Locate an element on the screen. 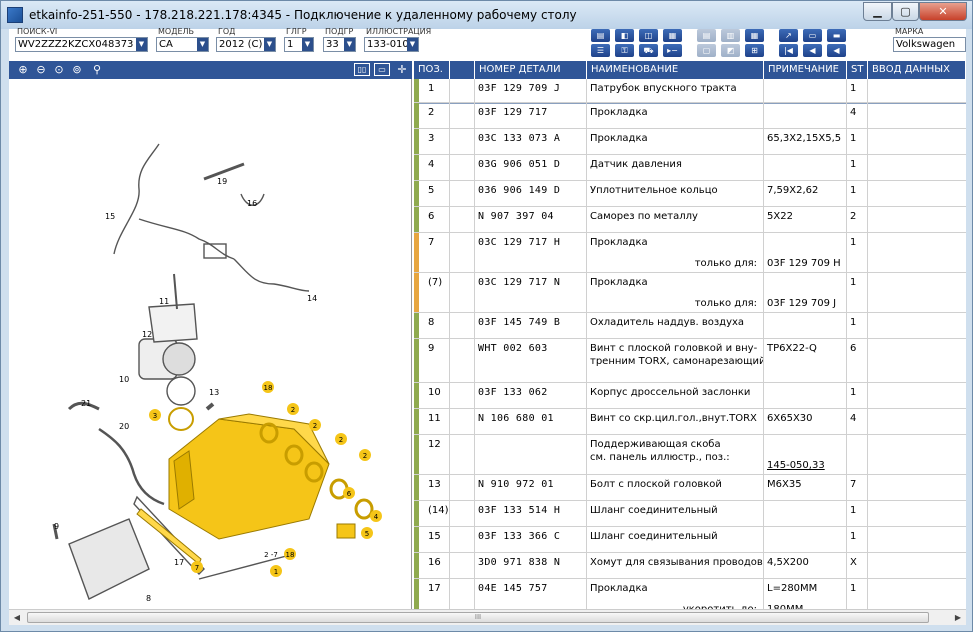 Image resolution: width=973 pixels, height=632 pixels. key-icon: ⚿ is located at coordinates (624, 50).